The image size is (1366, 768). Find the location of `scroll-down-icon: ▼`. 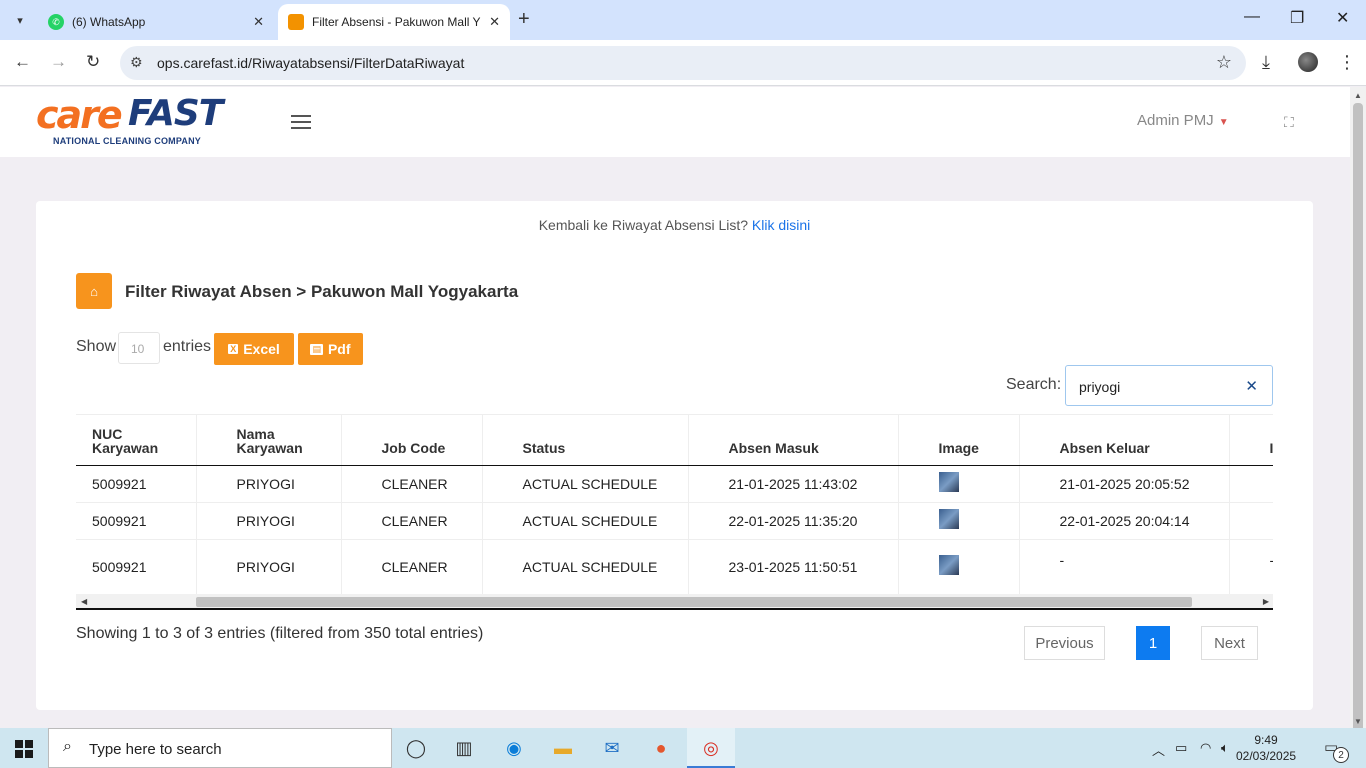

scroll-down-icon: ▼ is located at coordinates (1358, 721).